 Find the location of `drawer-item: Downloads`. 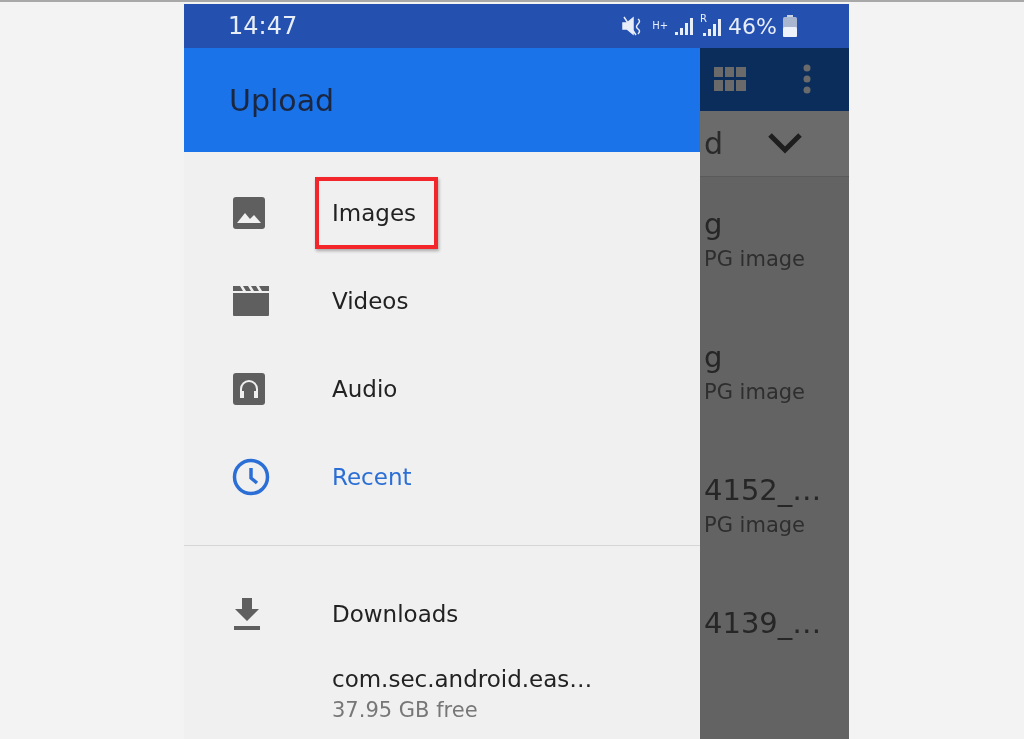

drawer-item: Downloads is located at coordinates (442, 614).